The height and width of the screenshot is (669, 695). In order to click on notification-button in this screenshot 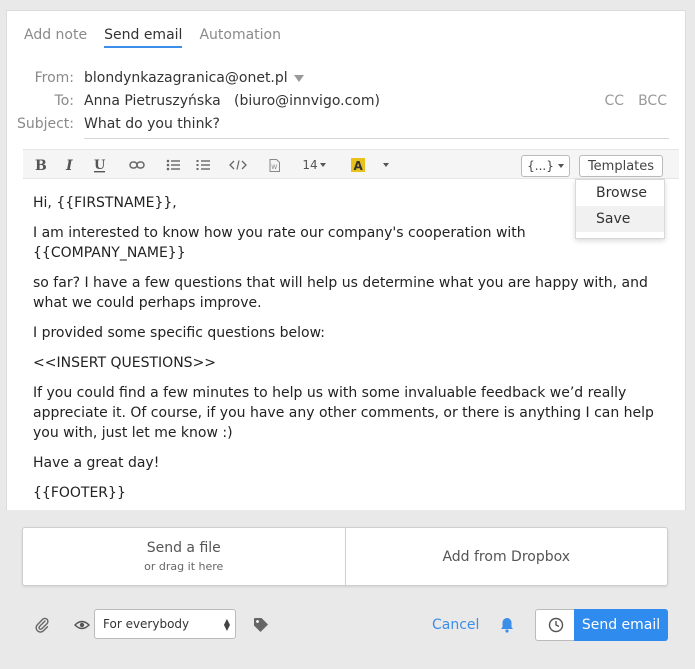, I will do `click(507, 625)`.